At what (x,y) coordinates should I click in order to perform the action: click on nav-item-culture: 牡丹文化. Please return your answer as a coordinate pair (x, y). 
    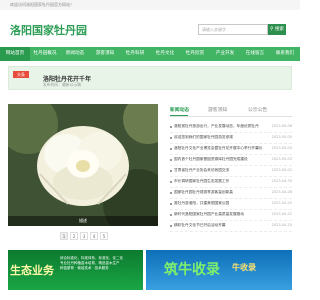
    Looking at the image, I should click on (165, 54).